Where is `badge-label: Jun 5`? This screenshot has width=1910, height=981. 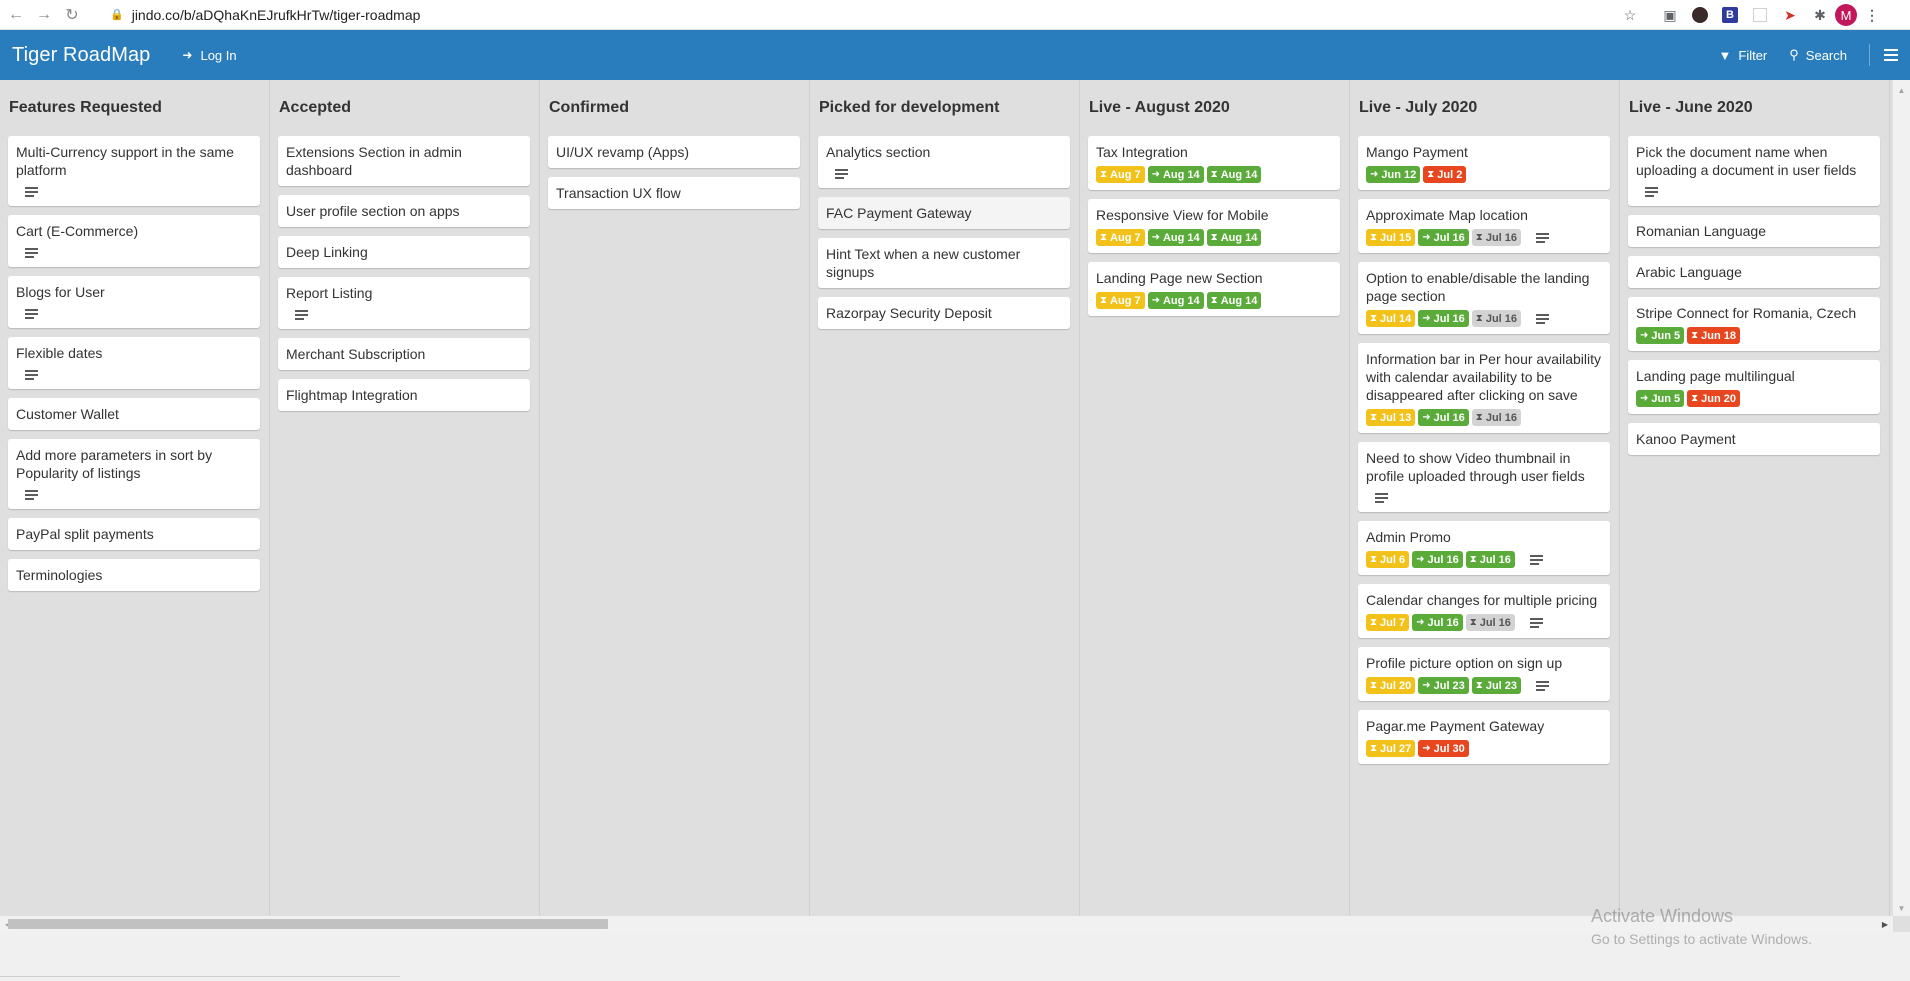
badge-label: Jun 5 is located at coordinates (1666, 398).